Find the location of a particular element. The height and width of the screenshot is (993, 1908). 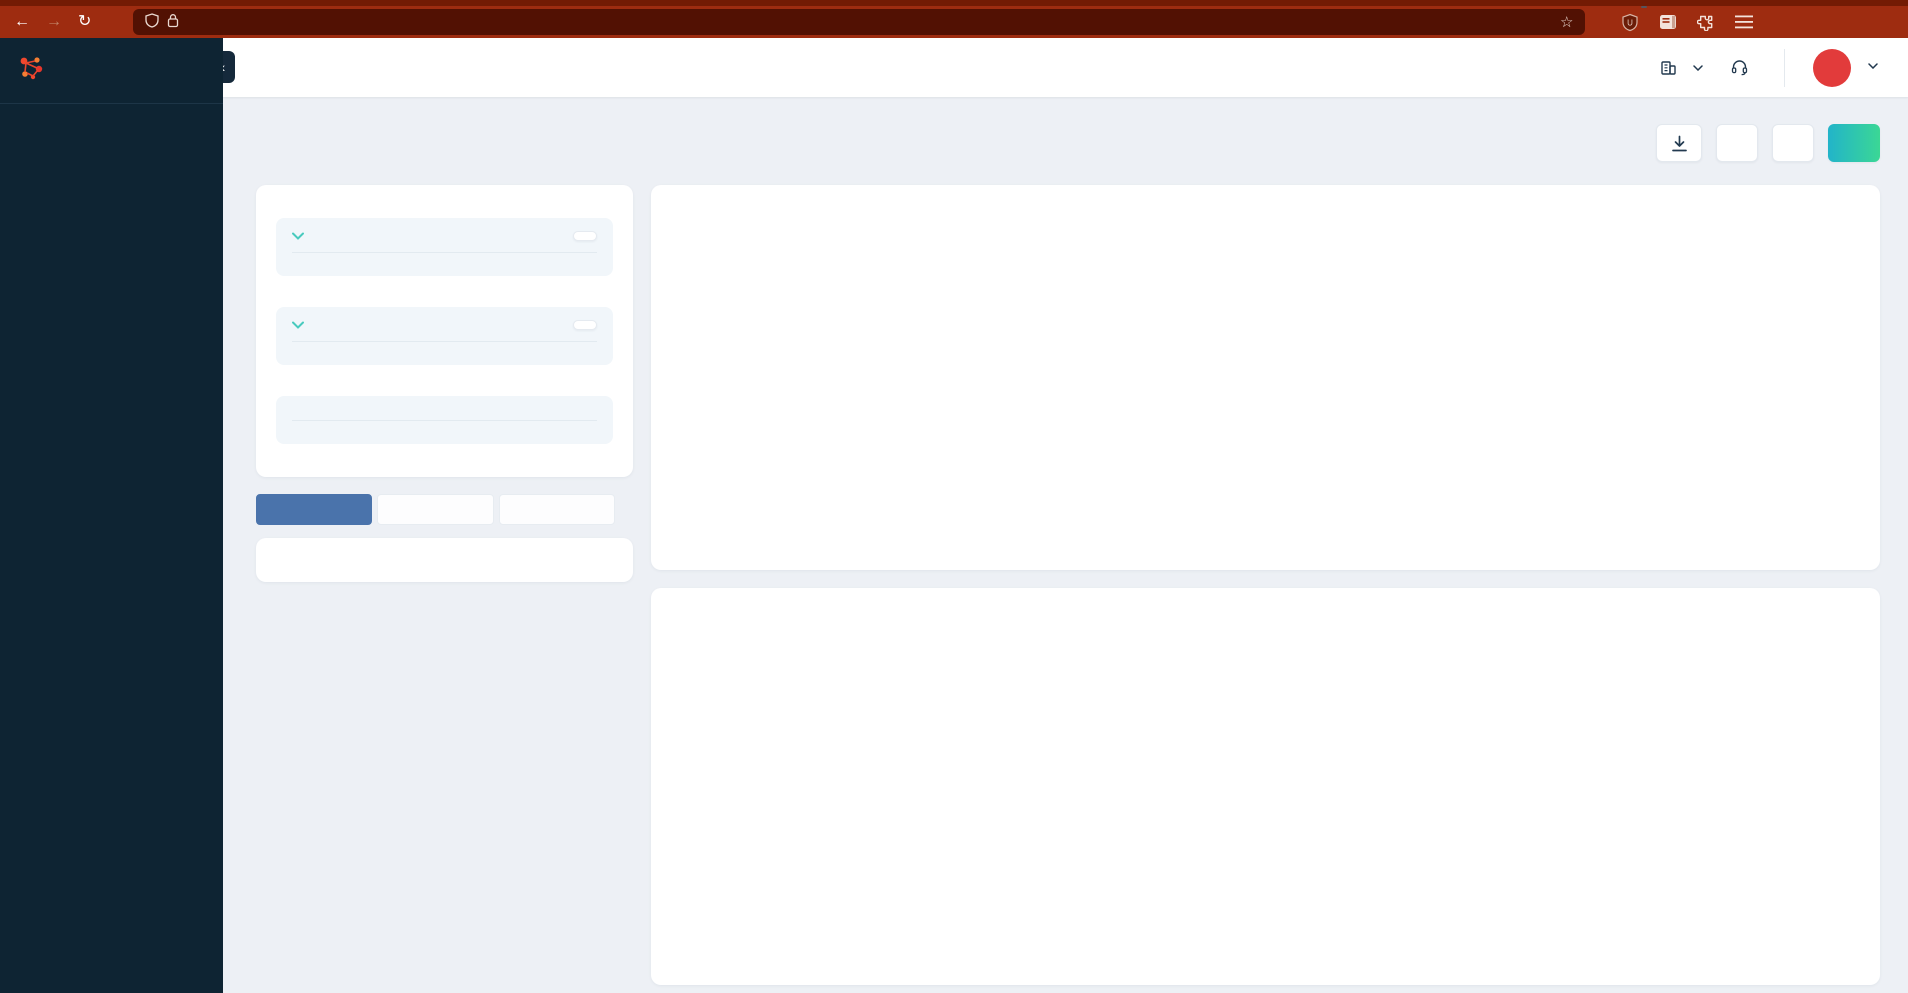

menu-hamburger-icon is located at coordinates (1744, 22).